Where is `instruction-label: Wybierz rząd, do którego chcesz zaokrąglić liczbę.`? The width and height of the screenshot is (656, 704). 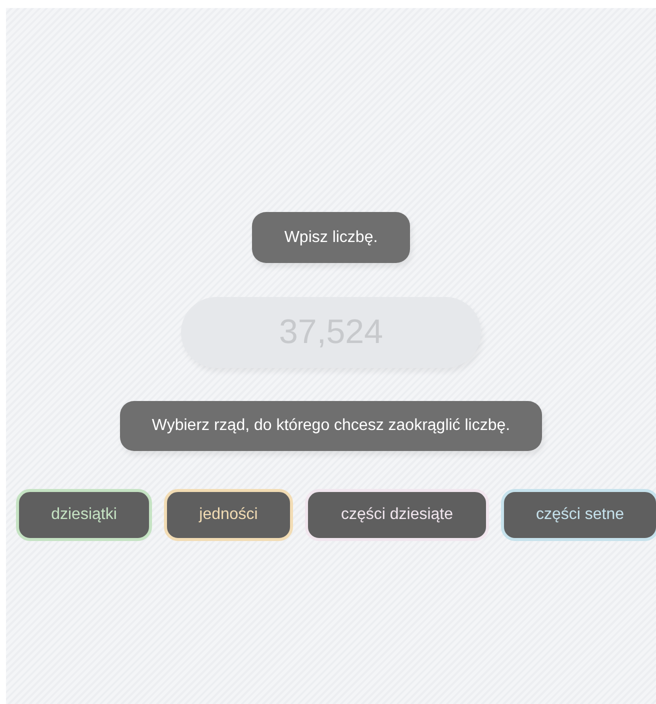 instruction-label: Wybierz rząd, do którego chcesz zaokrąglić liczbę. is located at coordinates (331, 426).